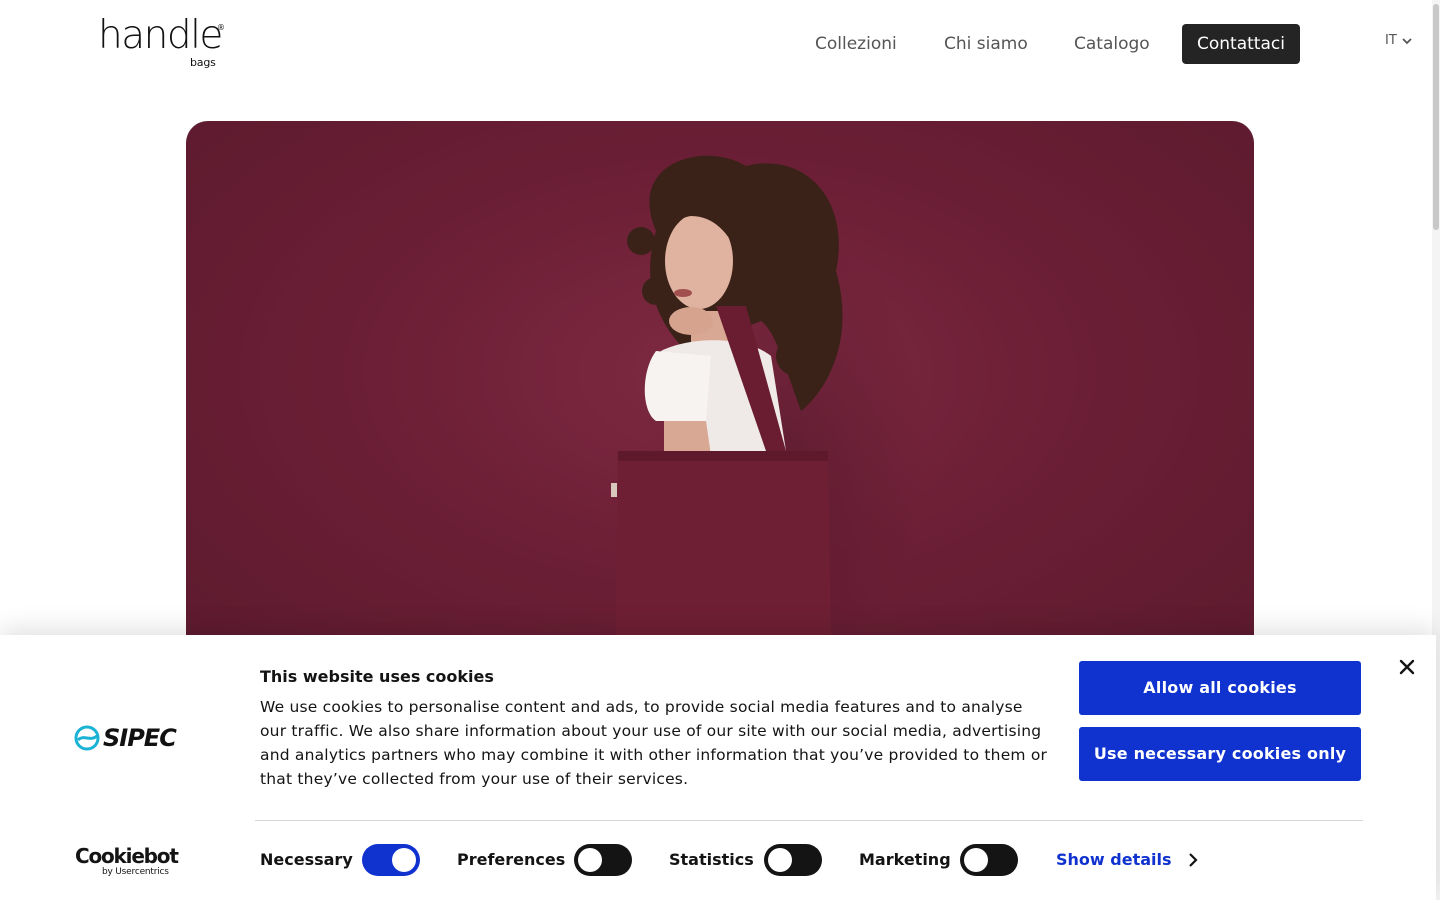 This screenshot has height=900, width=1440. I want to click on nav-link-collezioni: Collezioni, so click(856, 44).